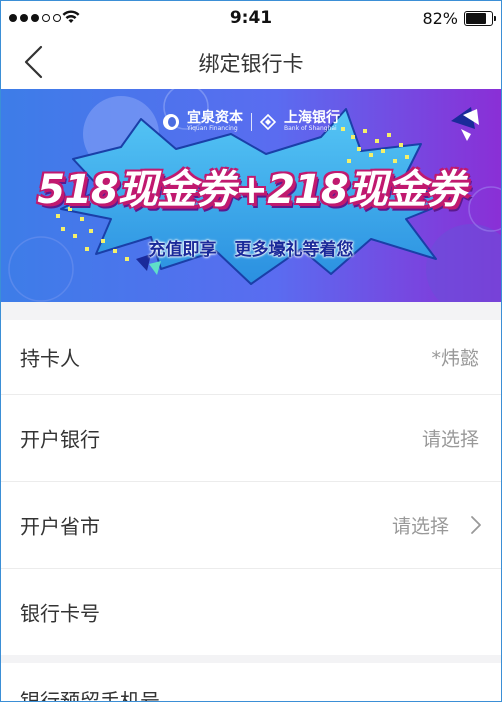 This screenshot has width=502, height=702. I want to click on battery-percent: 82%, so click(440, 18).